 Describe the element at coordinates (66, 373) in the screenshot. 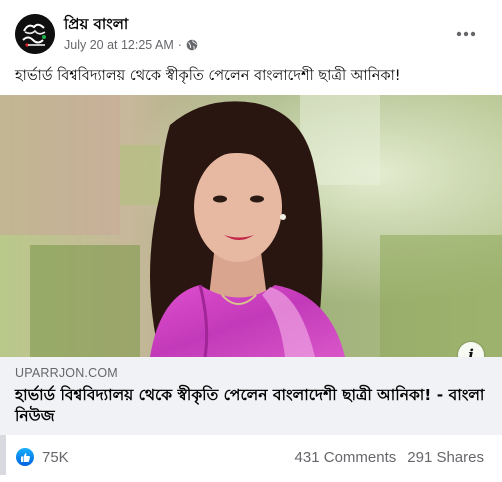

I see `link-domain: UPARRJON.COM` at that location.